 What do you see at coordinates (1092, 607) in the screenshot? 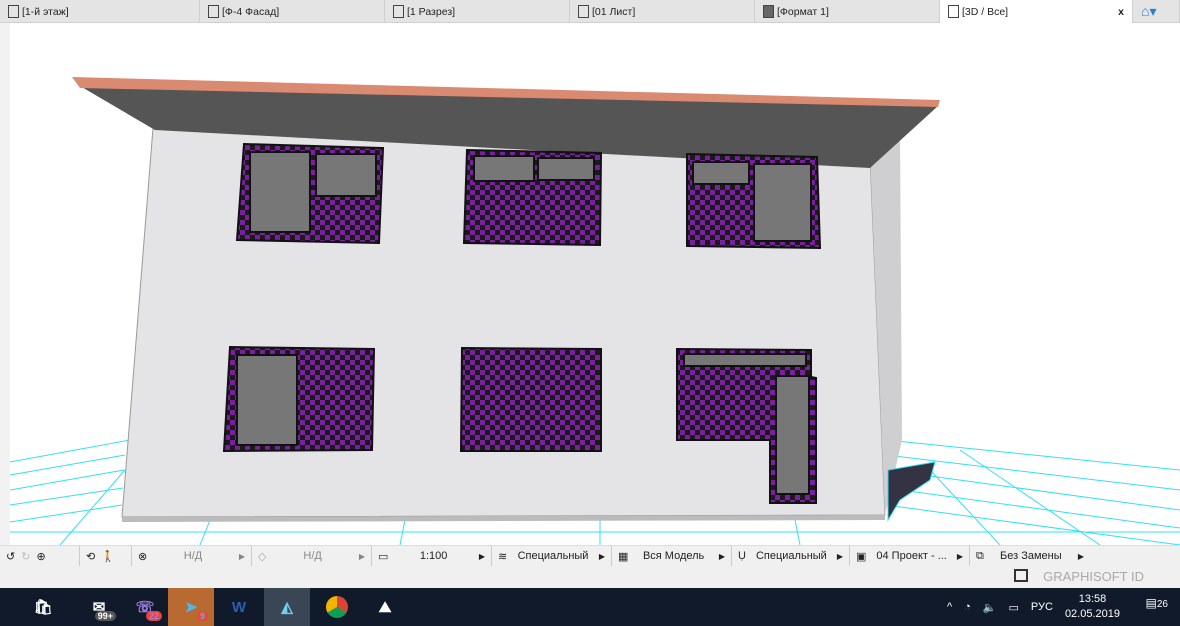
I see `clock: 13:58 02.05.2019` at bounding box center [1092, 607].